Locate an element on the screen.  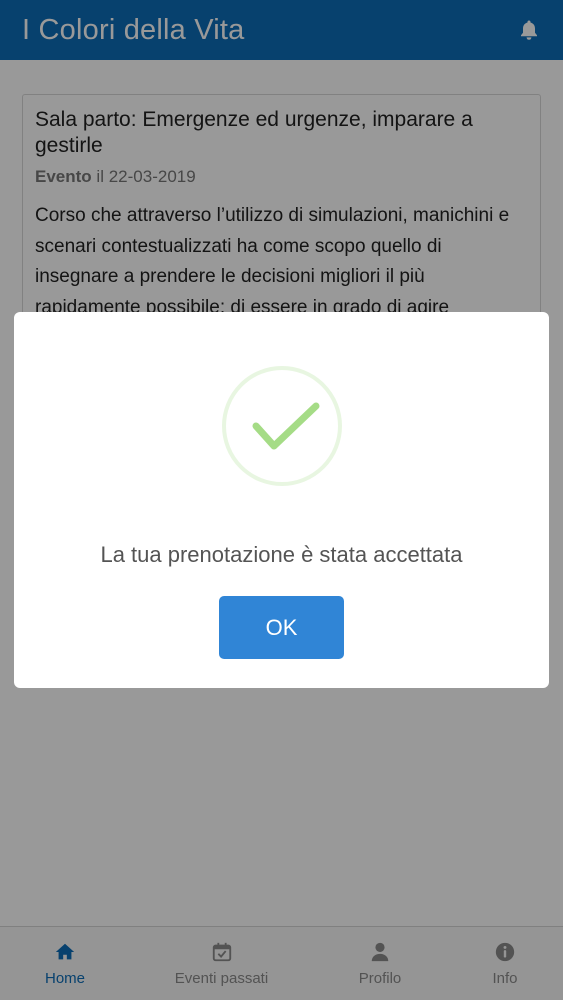
confirmation-message: La tua prenotazione è stata accettata is located at coordinates (281, 554).